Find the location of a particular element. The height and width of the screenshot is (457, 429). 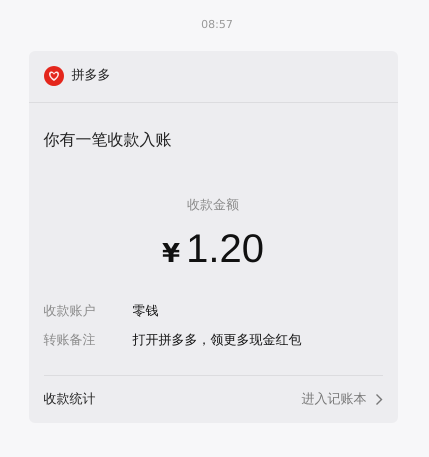

detail-label: 转账备注 is located at coordinates (70, 341).